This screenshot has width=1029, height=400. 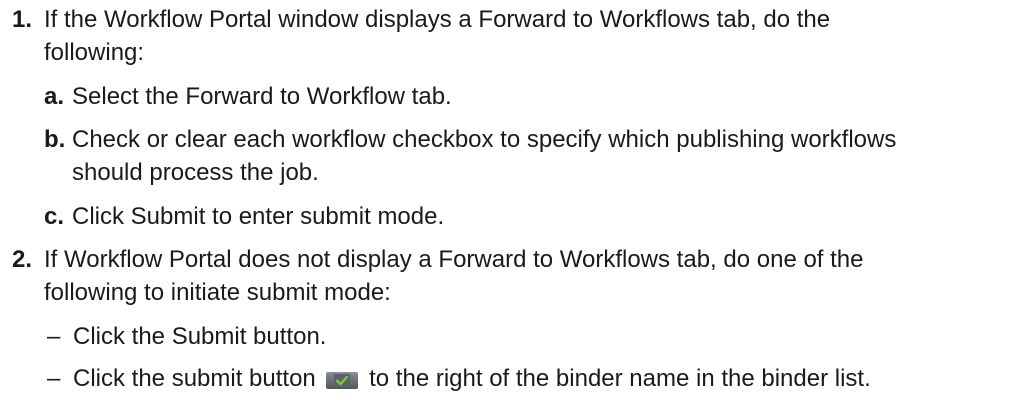 What do you see at coordinates (262, 96) in the screenshot?
I see `substep-a-text: Select the Forward to Workflow tab.` at bounding box center [262, 96].